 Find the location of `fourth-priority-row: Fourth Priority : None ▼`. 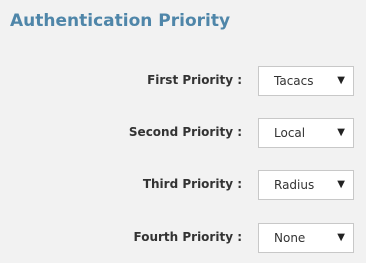

fourth-priority-row: Fourth Priority : None ▼ is located at coordinates (183, 239).